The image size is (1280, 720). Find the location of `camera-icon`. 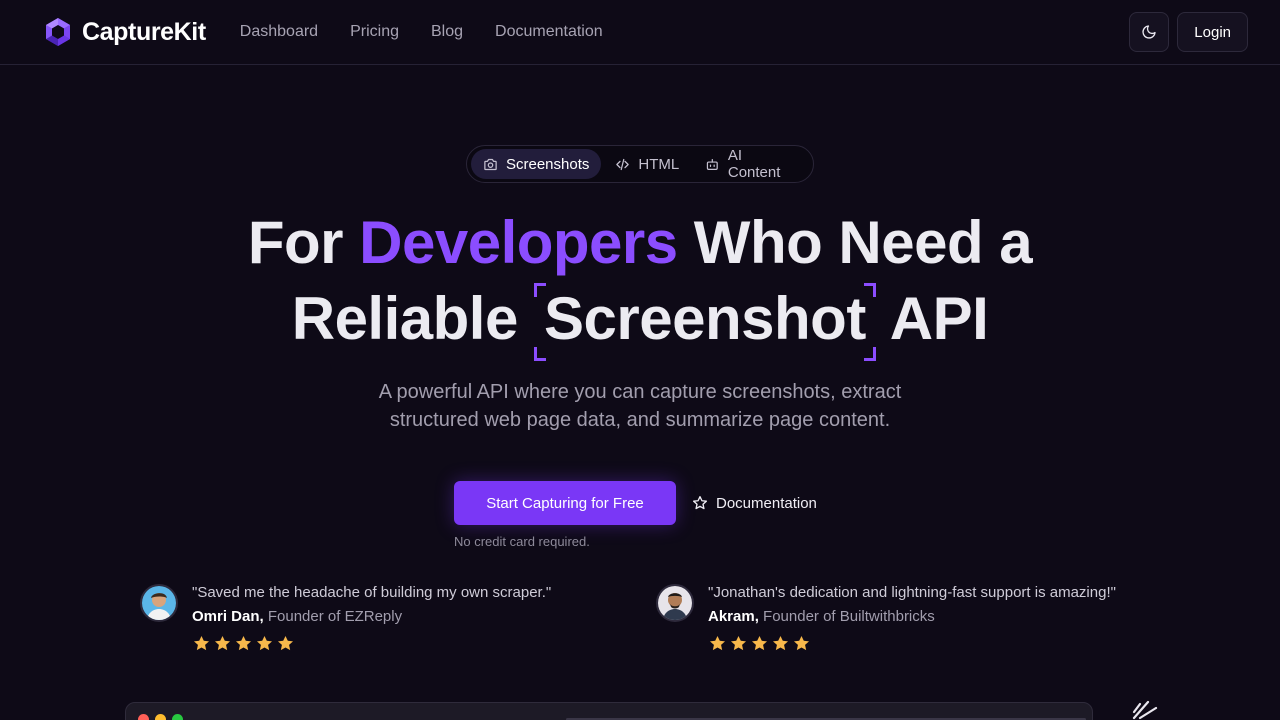

camera-icon is located at coordinates (490, 164).